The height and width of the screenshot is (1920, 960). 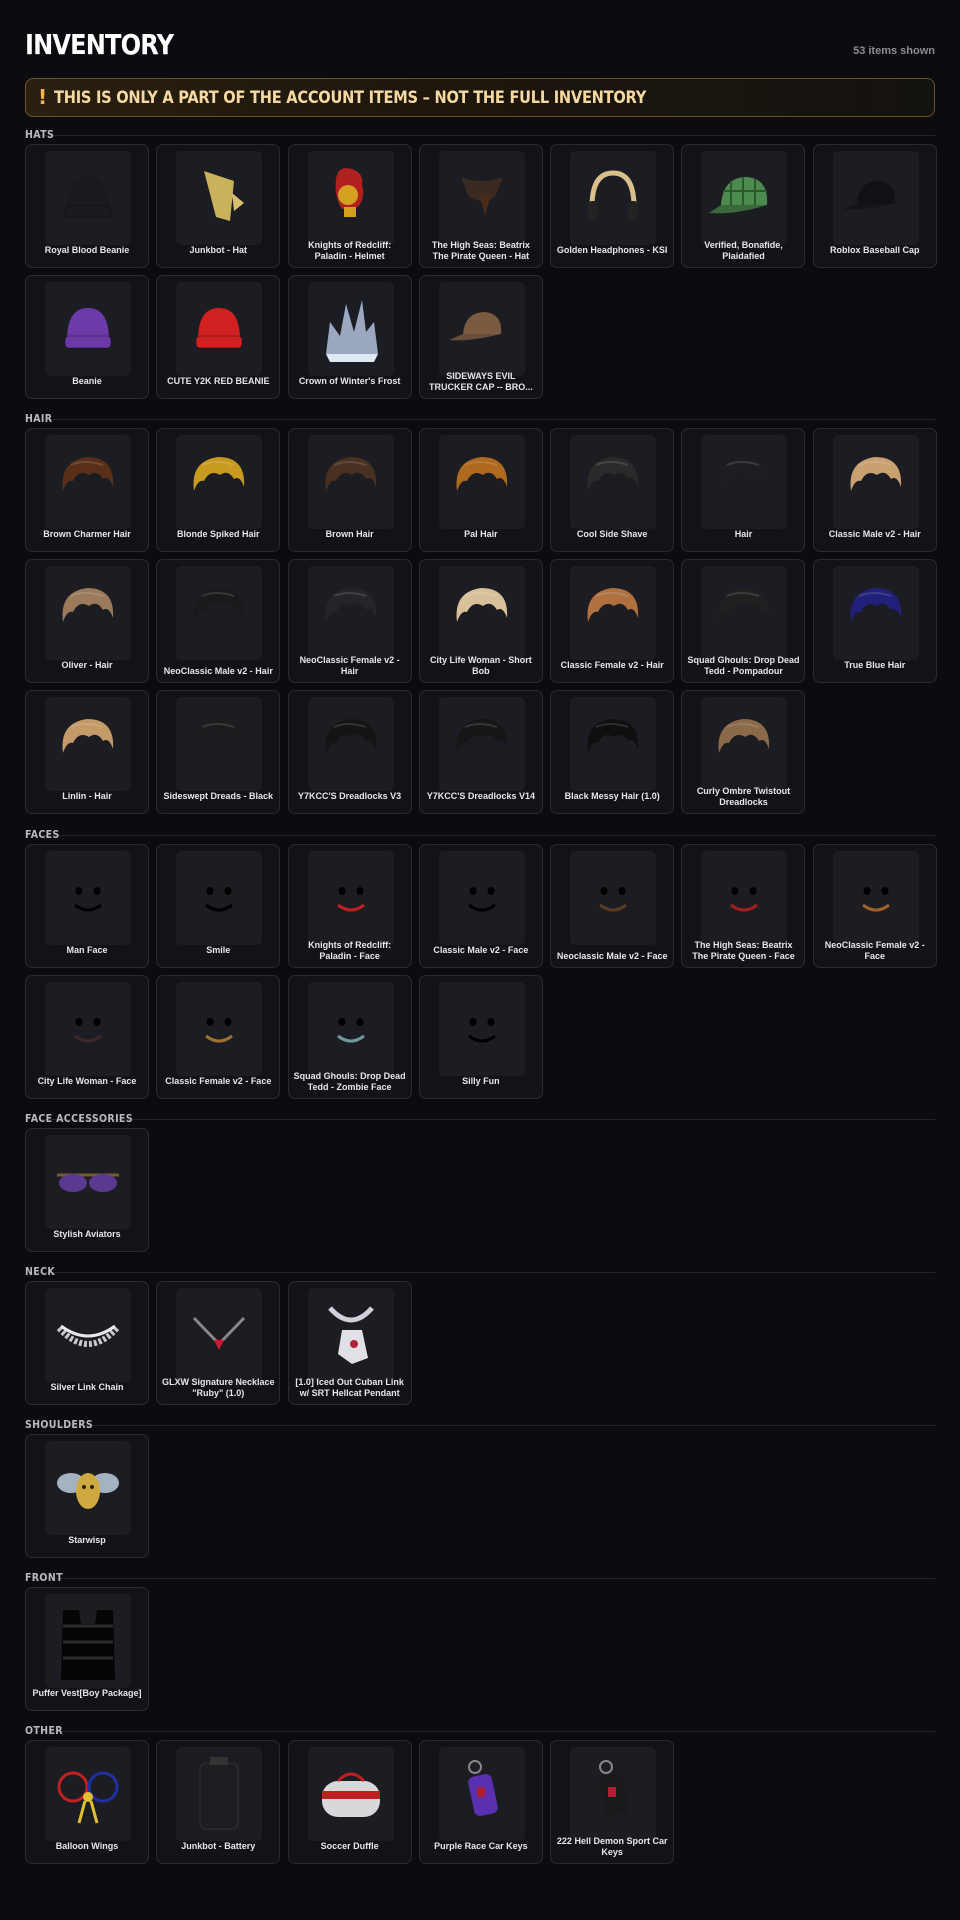 What do you see at coordinates (42, 835) in the screenshot?
I see `section-title-wrap: FACES` at bounding box center [42, 835].